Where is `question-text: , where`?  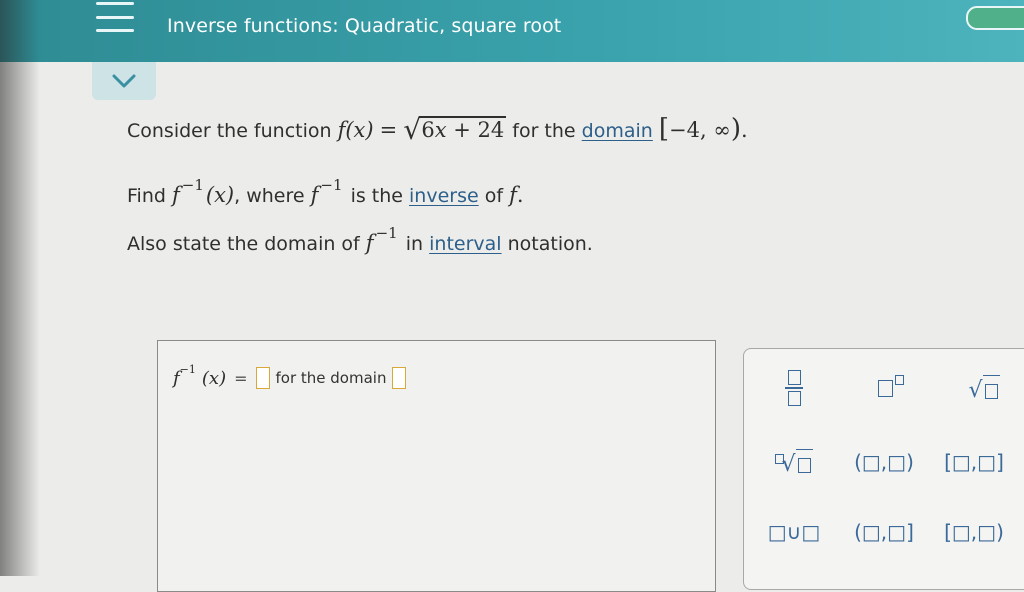 question-text: , where is located at coordinates (269, 196).